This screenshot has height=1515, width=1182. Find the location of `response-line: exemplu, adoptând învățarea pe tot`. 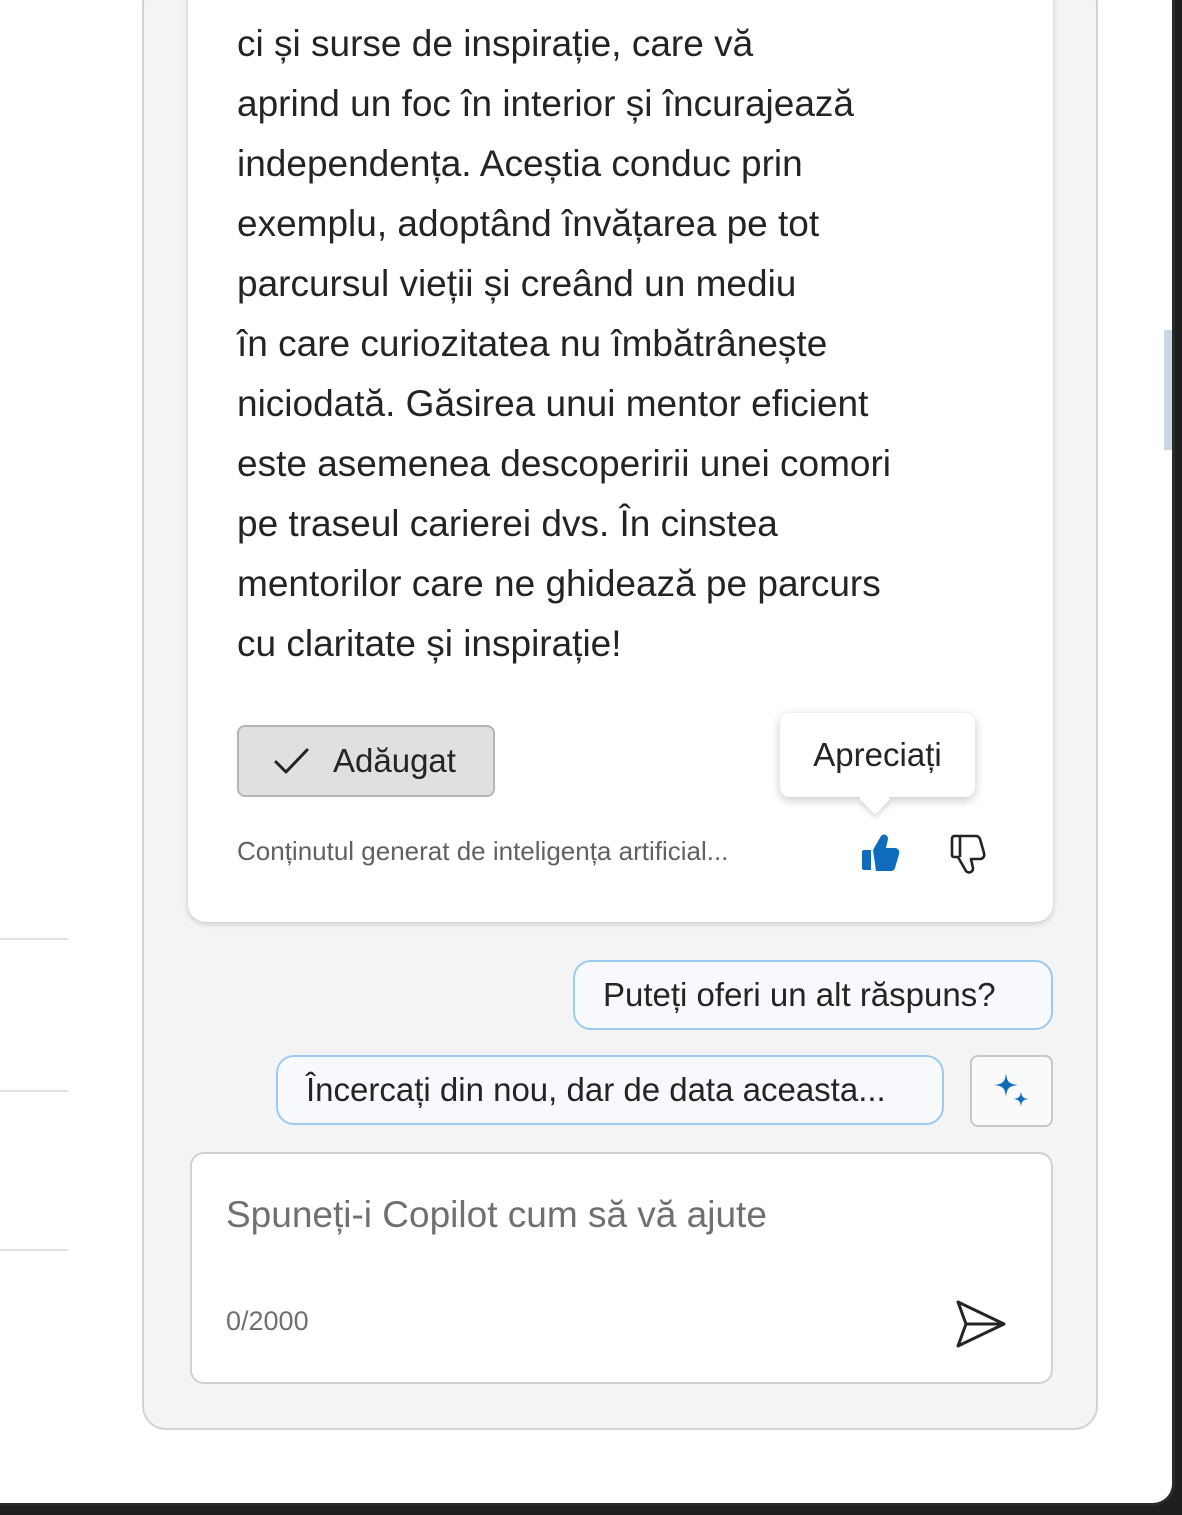

response-line: exemplu, adoptând învățarea pe tot is located at coordinates (528, 223).